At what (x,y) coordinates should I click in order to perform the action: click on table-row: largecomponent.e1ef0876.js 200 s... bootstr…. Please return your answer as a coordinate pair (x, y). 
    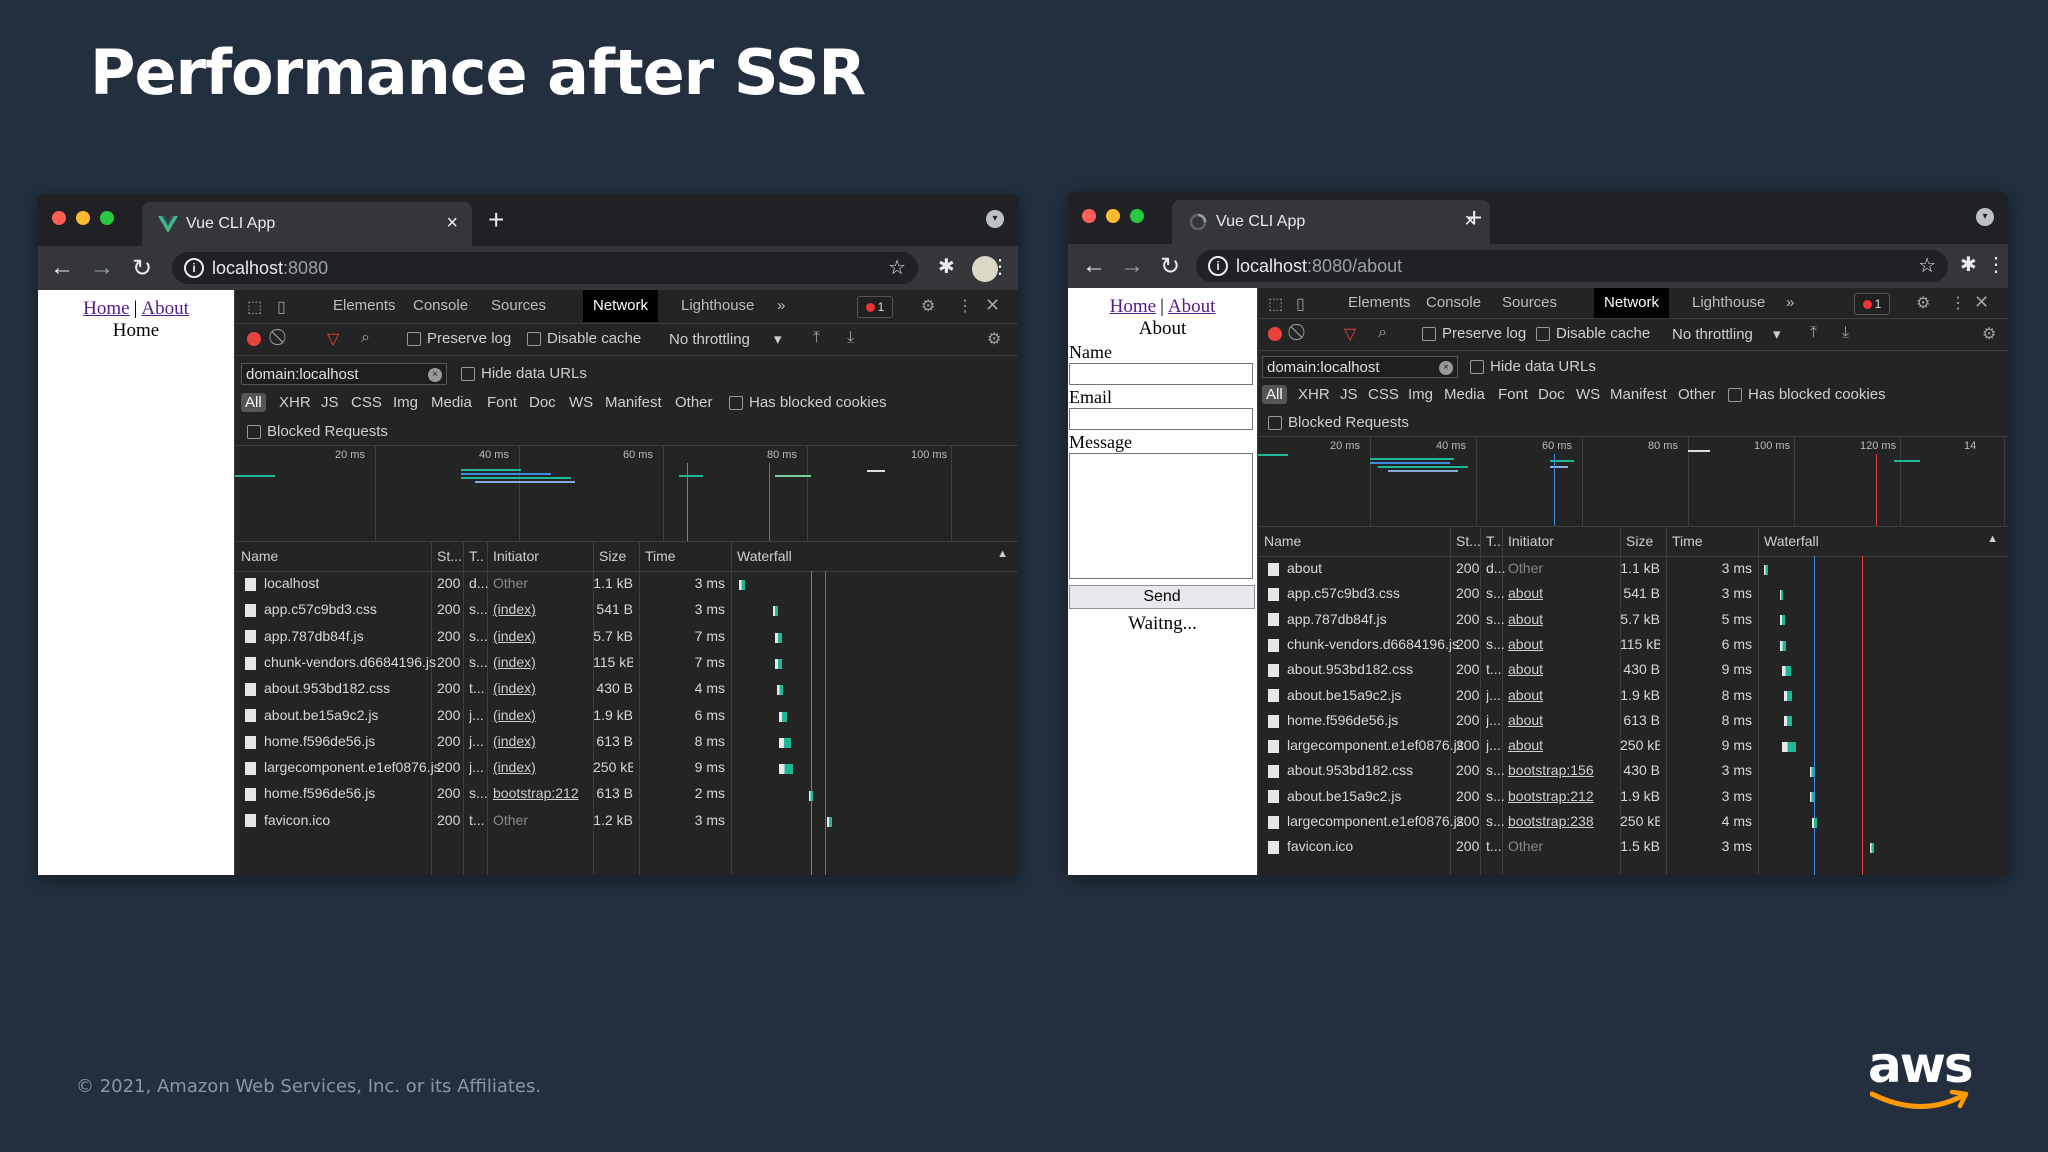
    Looking at the image, I should click on (1633, 822).